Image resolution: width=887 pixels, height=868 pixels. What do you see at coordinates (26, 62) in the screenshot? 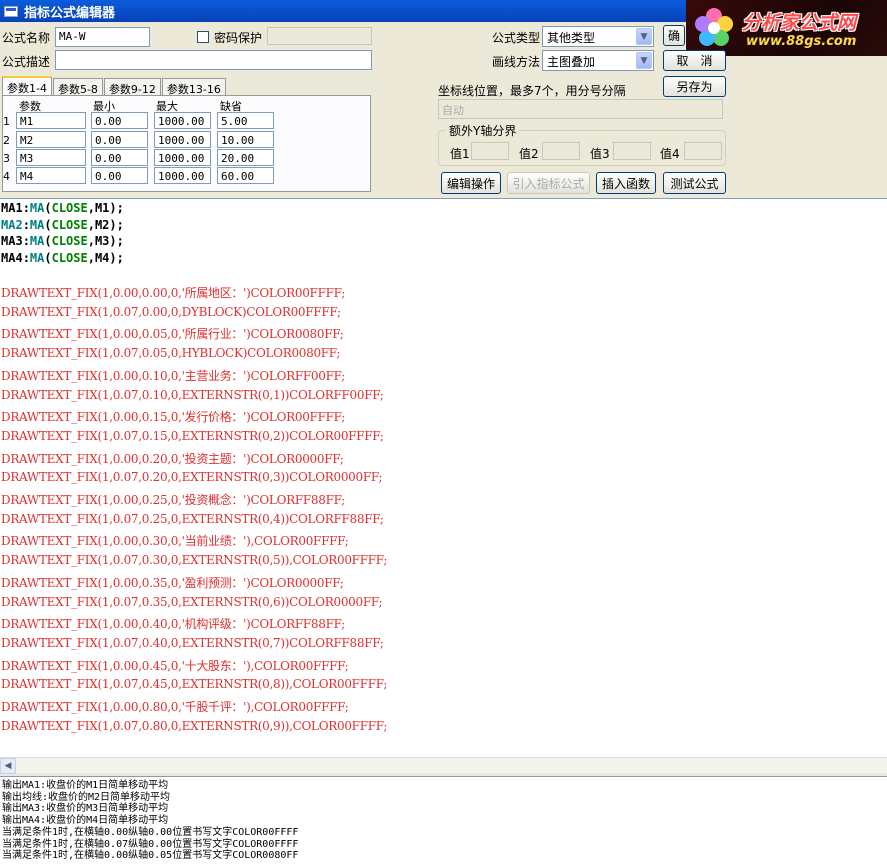
I see `formula-desc-label: 公式描述` at bounding box center [26, 62].